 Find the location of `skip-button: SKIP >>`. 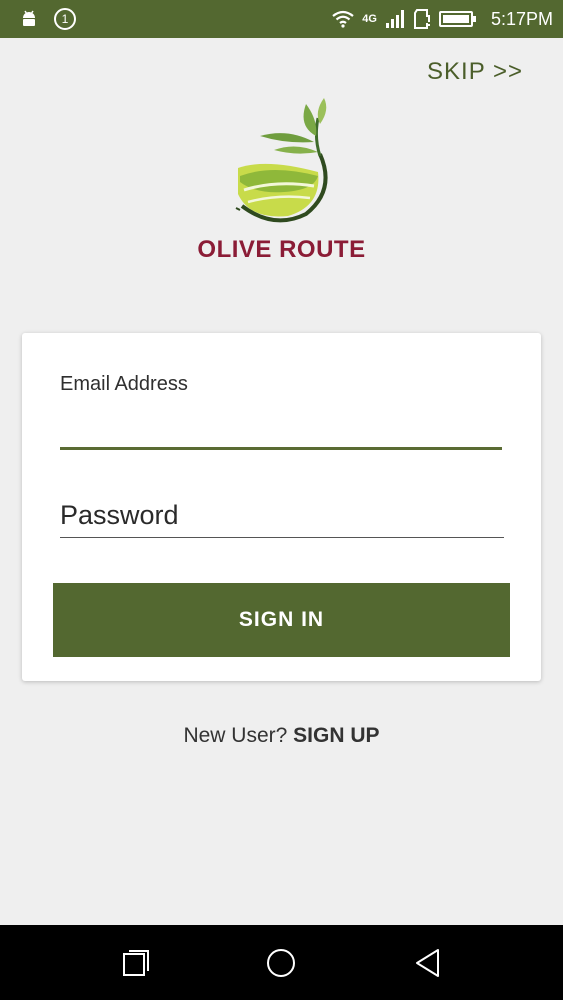

skip-button: SKIP >> is located at coordinates (475, 72).